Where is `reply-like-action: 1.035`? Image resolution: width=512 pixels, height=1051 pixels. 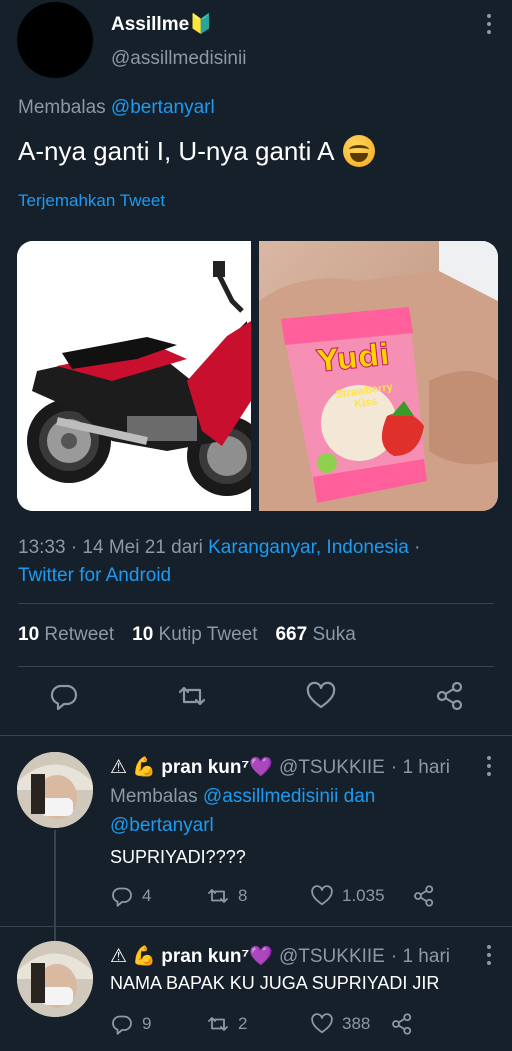
reply-like-action: 1.035 is located at coordinates (361, 896).